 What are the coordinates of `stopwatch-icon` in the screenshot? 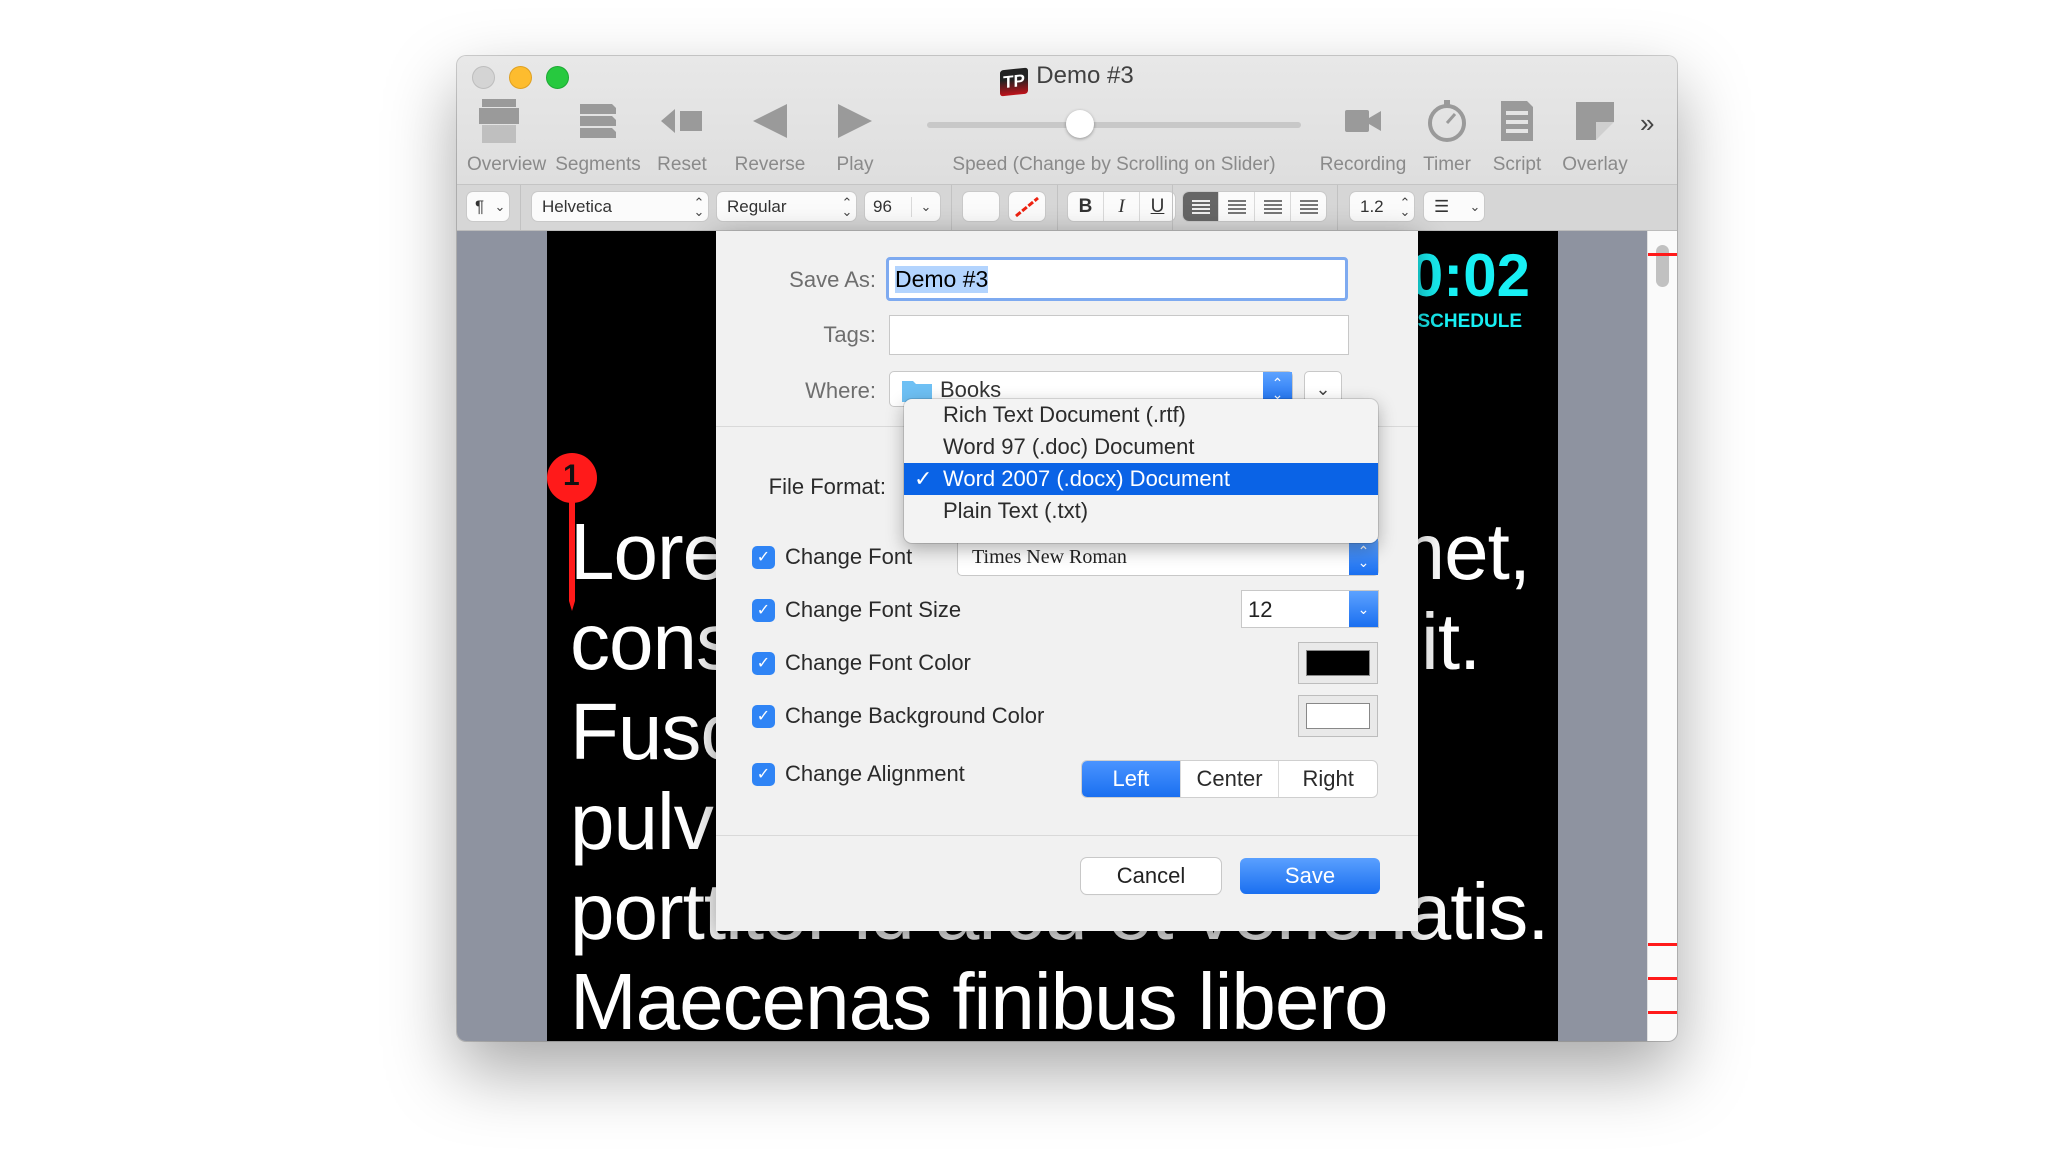 It's located at (1447, 121).